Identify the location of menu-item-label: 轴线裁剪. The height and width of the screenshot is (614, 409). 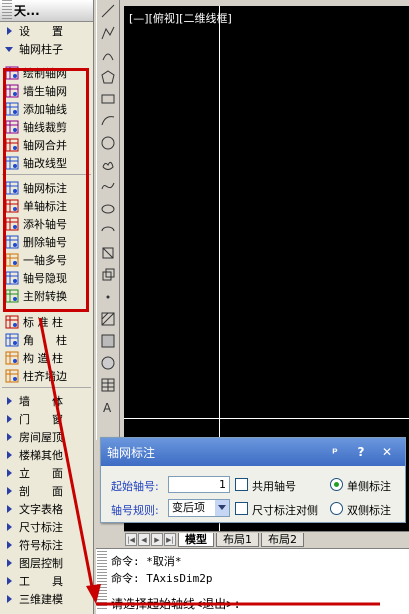
(45, 127).